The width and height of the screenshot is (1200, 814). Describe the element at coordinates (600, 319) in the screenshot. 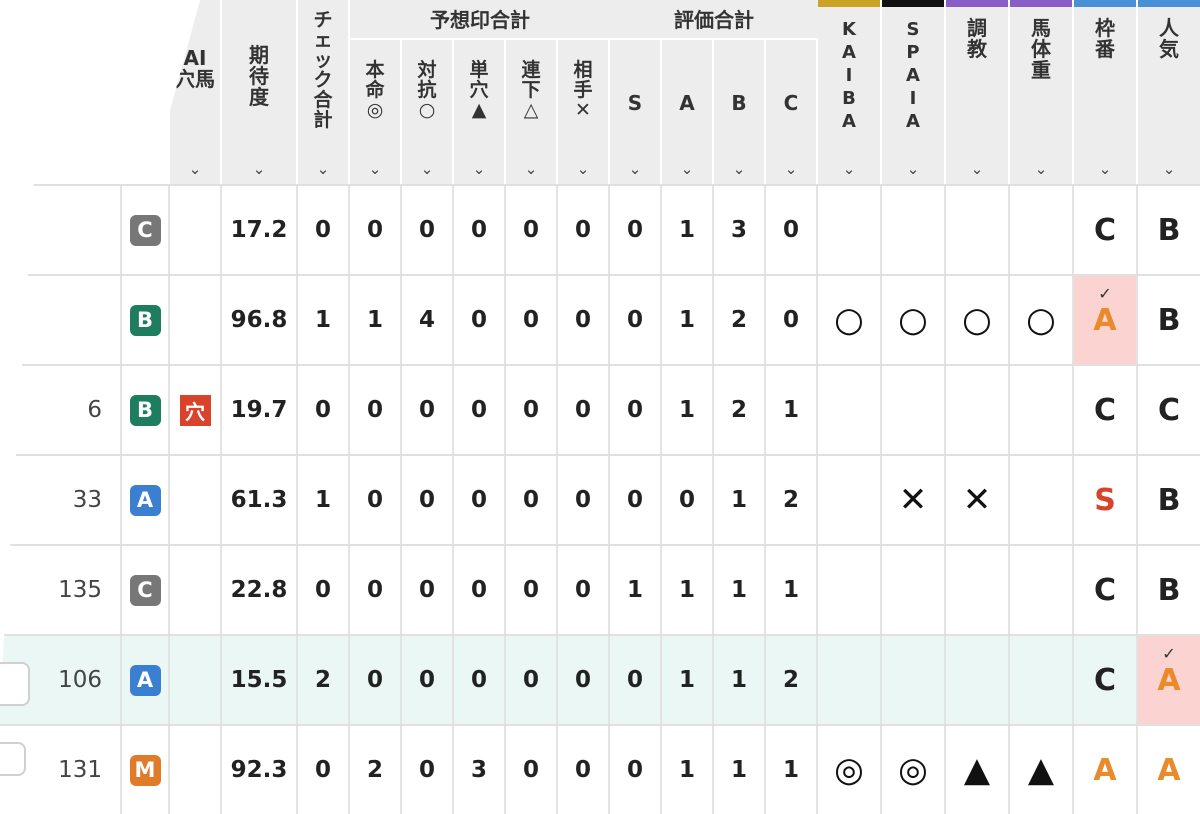

I see `table-row: B 96.8 1 1 4 0 0 0 0 1 2 0 ○ ○ ○ ○ A ✓ B` at that location.